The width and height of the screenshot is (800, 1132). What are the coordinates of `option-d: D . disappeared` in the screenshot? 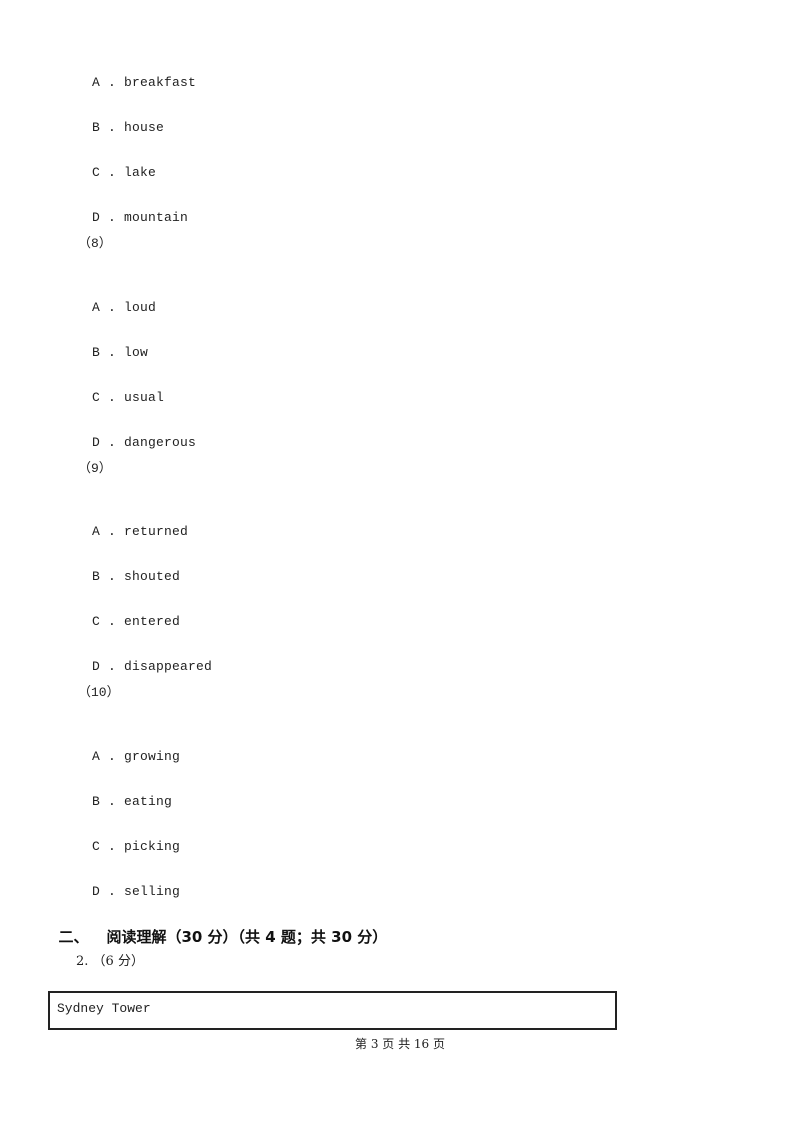 It's located at (144, 659).